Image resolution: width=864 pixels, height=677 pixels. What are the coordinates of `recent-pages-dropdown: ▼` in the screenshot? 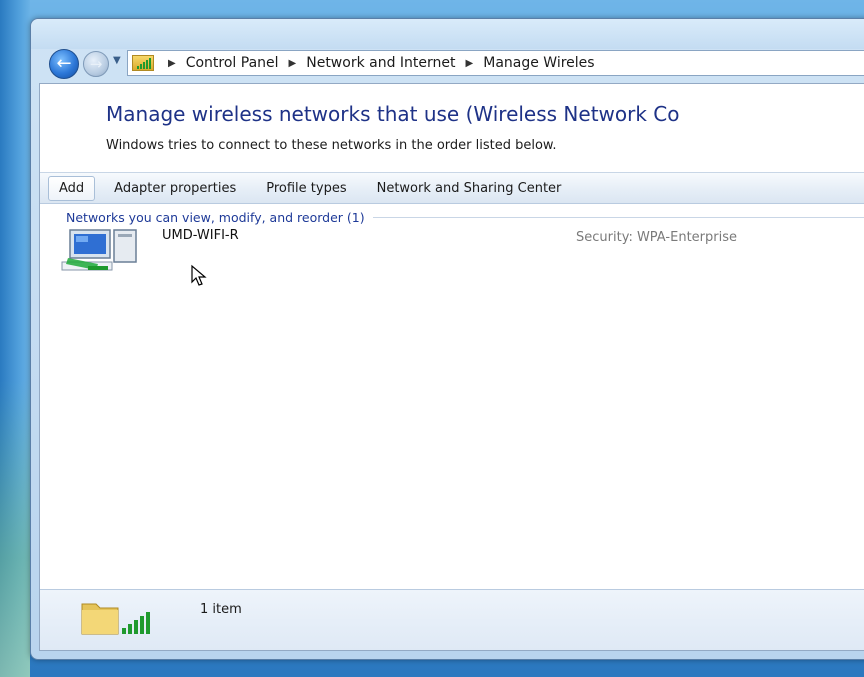 It's located at (117, 60).